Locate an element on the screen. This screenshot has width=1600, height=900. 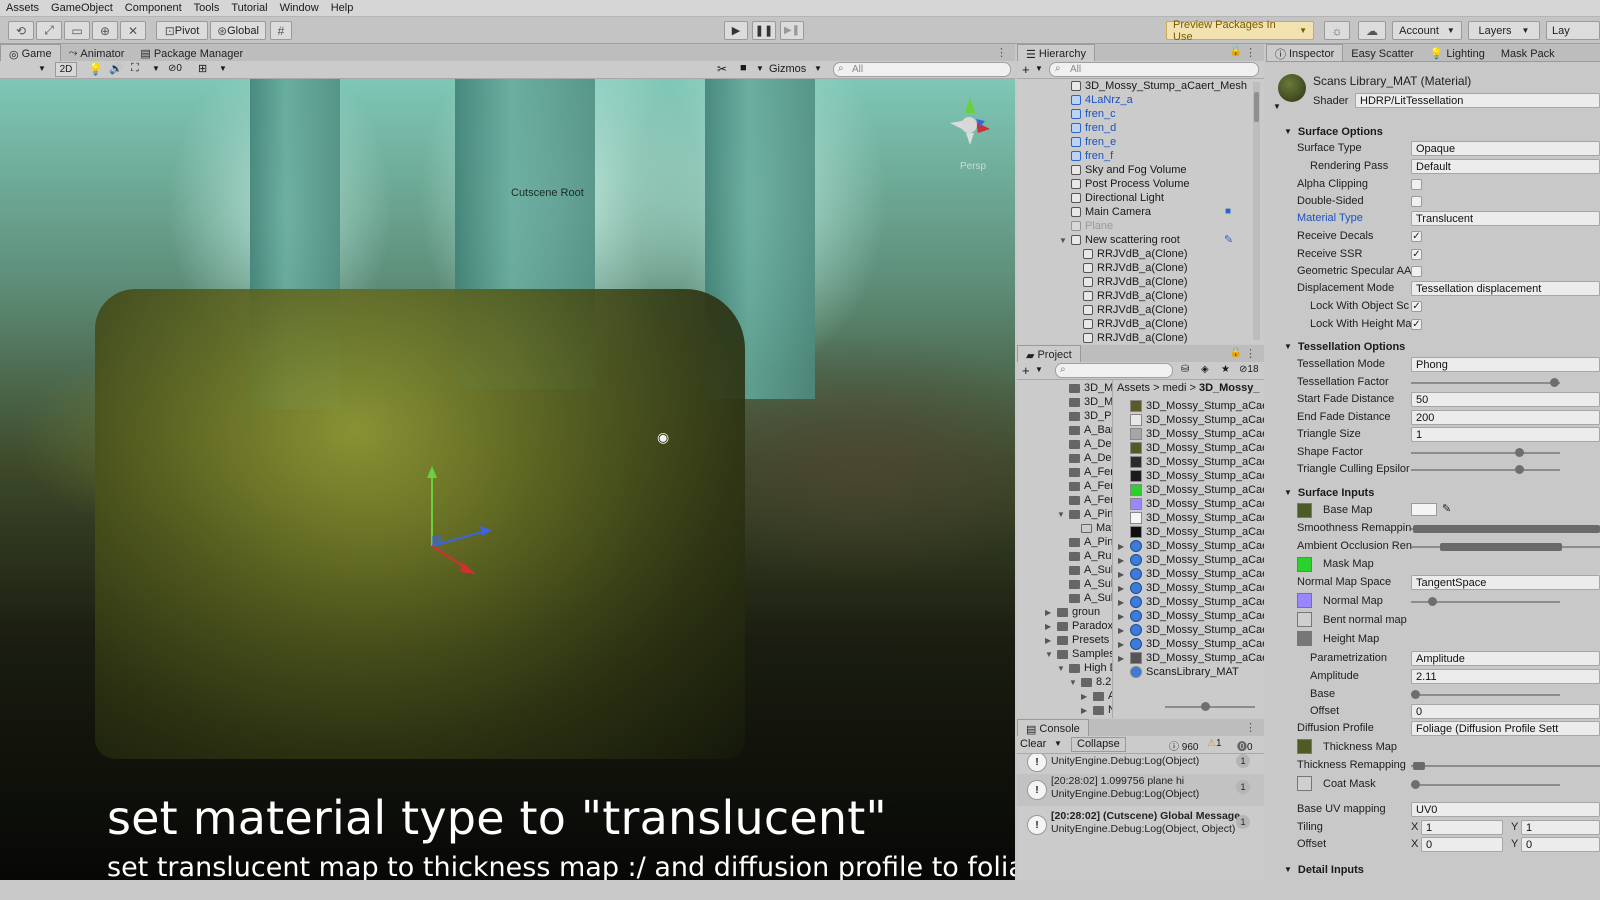
move-gizmo is located at coordinates (465, 524).